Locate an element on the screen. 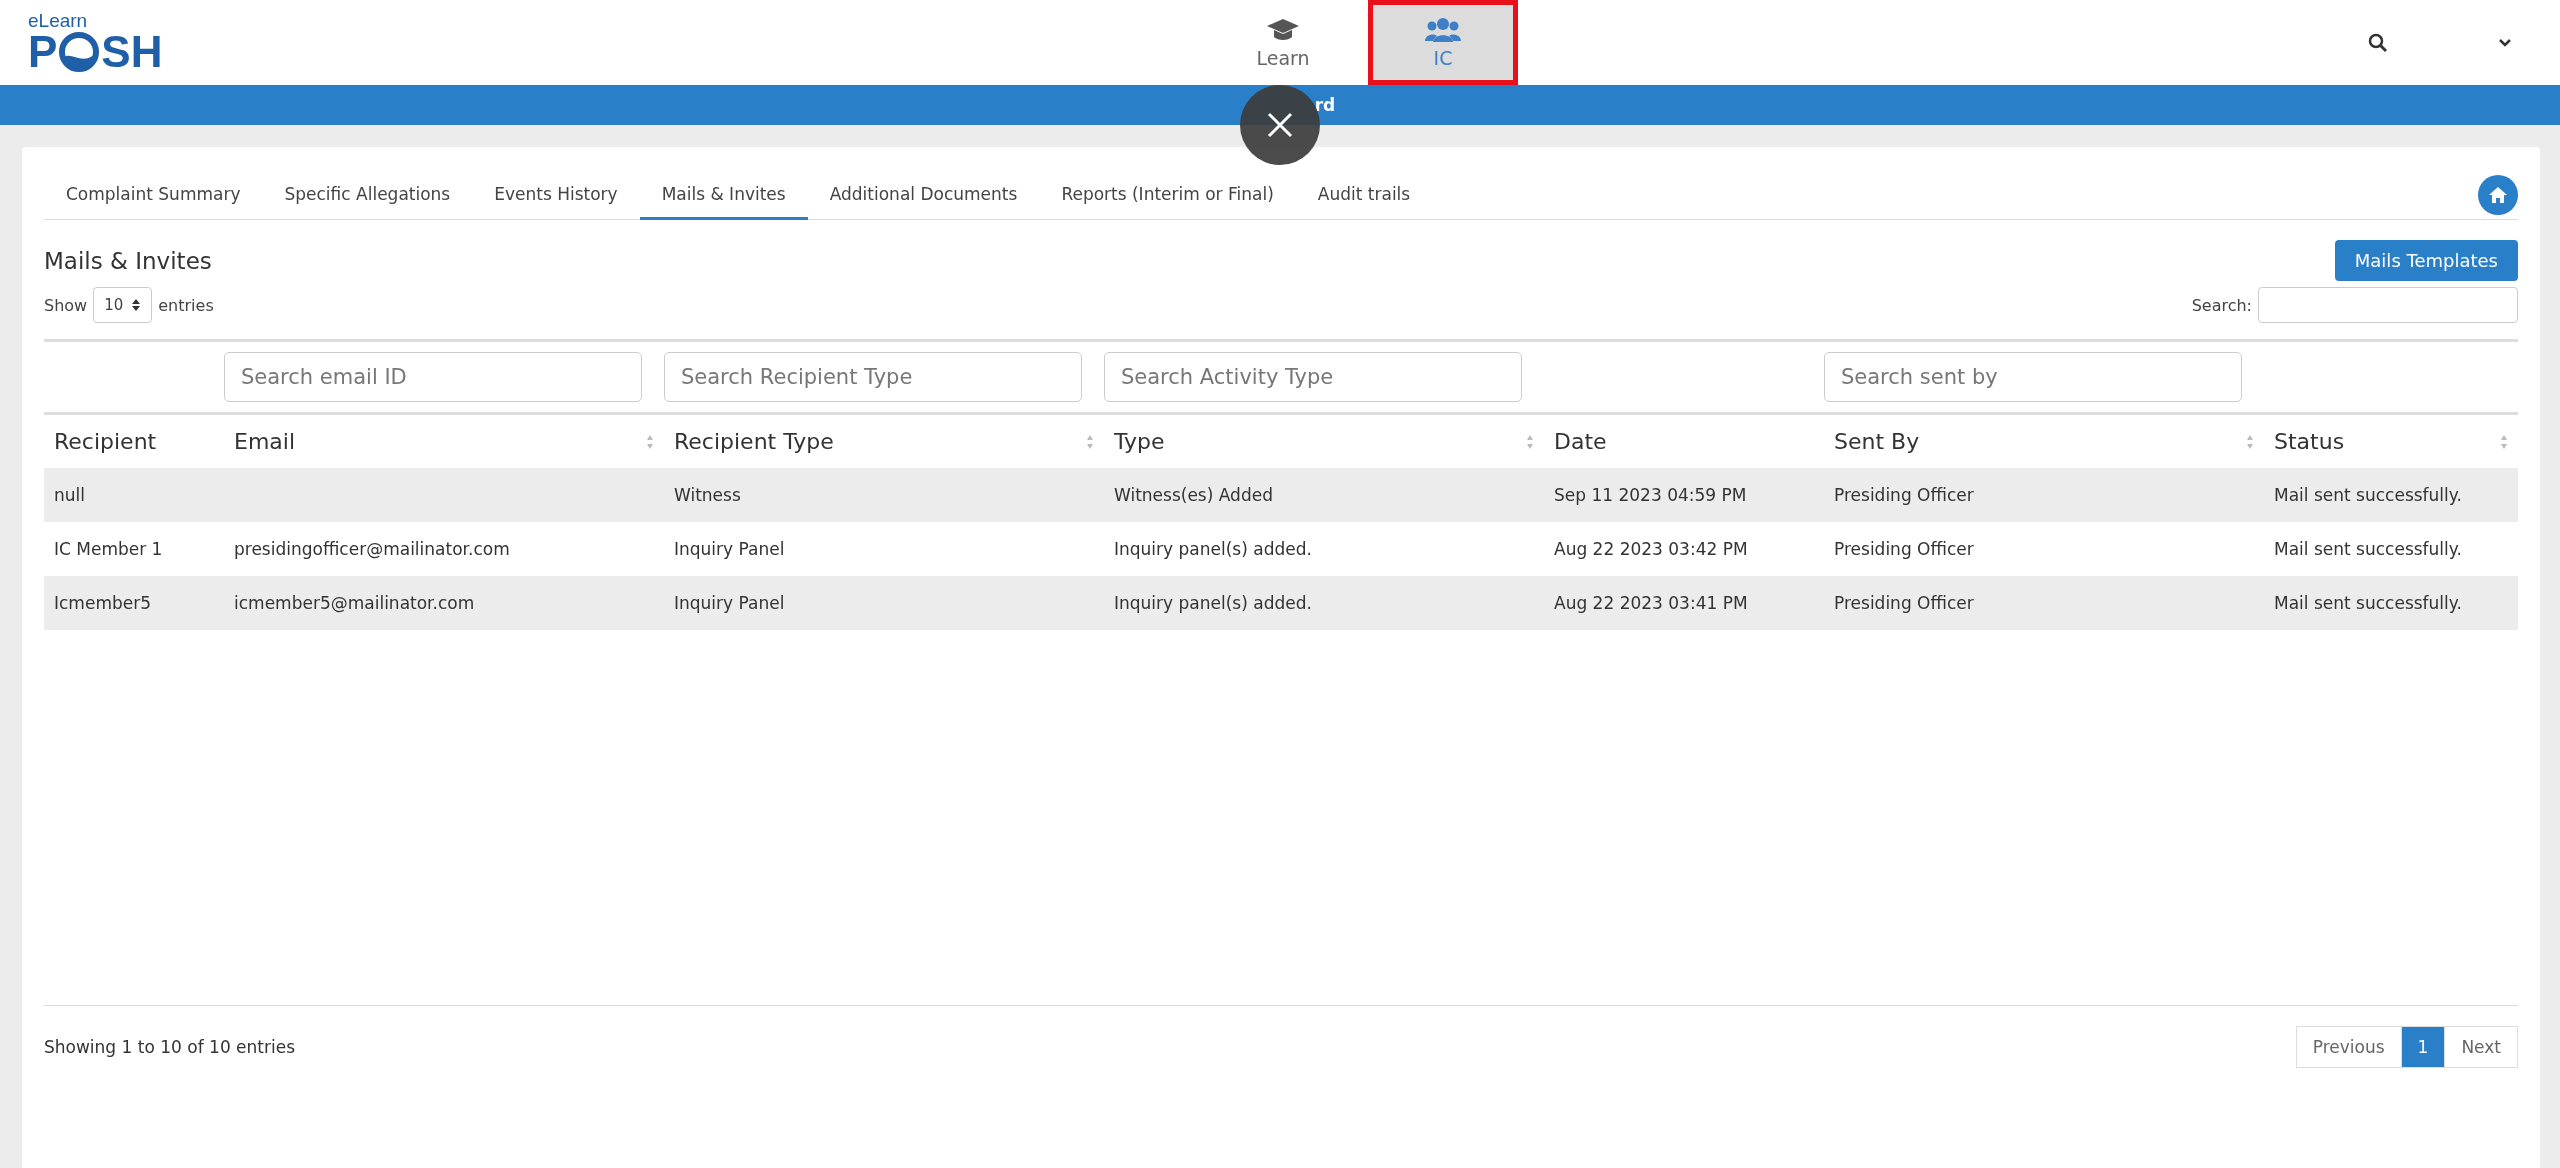 This screenshot has width=2560, height=1168. tab: Specific Allegations is located at coordinates (367, 195).